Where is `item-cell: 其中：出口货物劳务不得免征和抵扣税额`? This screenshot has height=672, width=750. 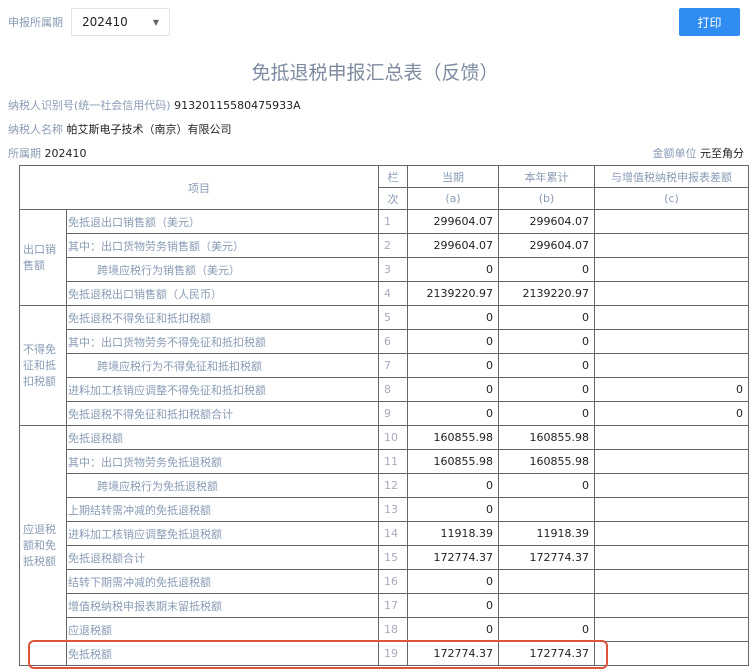 item-cell: 其中：出口货物劳务不得免征和抵扣税额 is located at coordinates (222, 341).